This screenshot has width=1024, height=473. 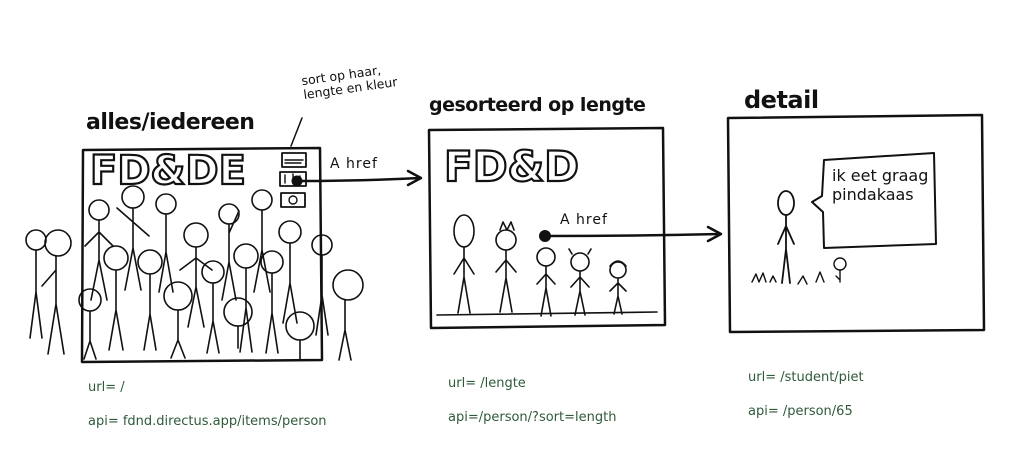 I want to click on speech-text: ik eet graag pindakaas, so click(x=880, y=185).